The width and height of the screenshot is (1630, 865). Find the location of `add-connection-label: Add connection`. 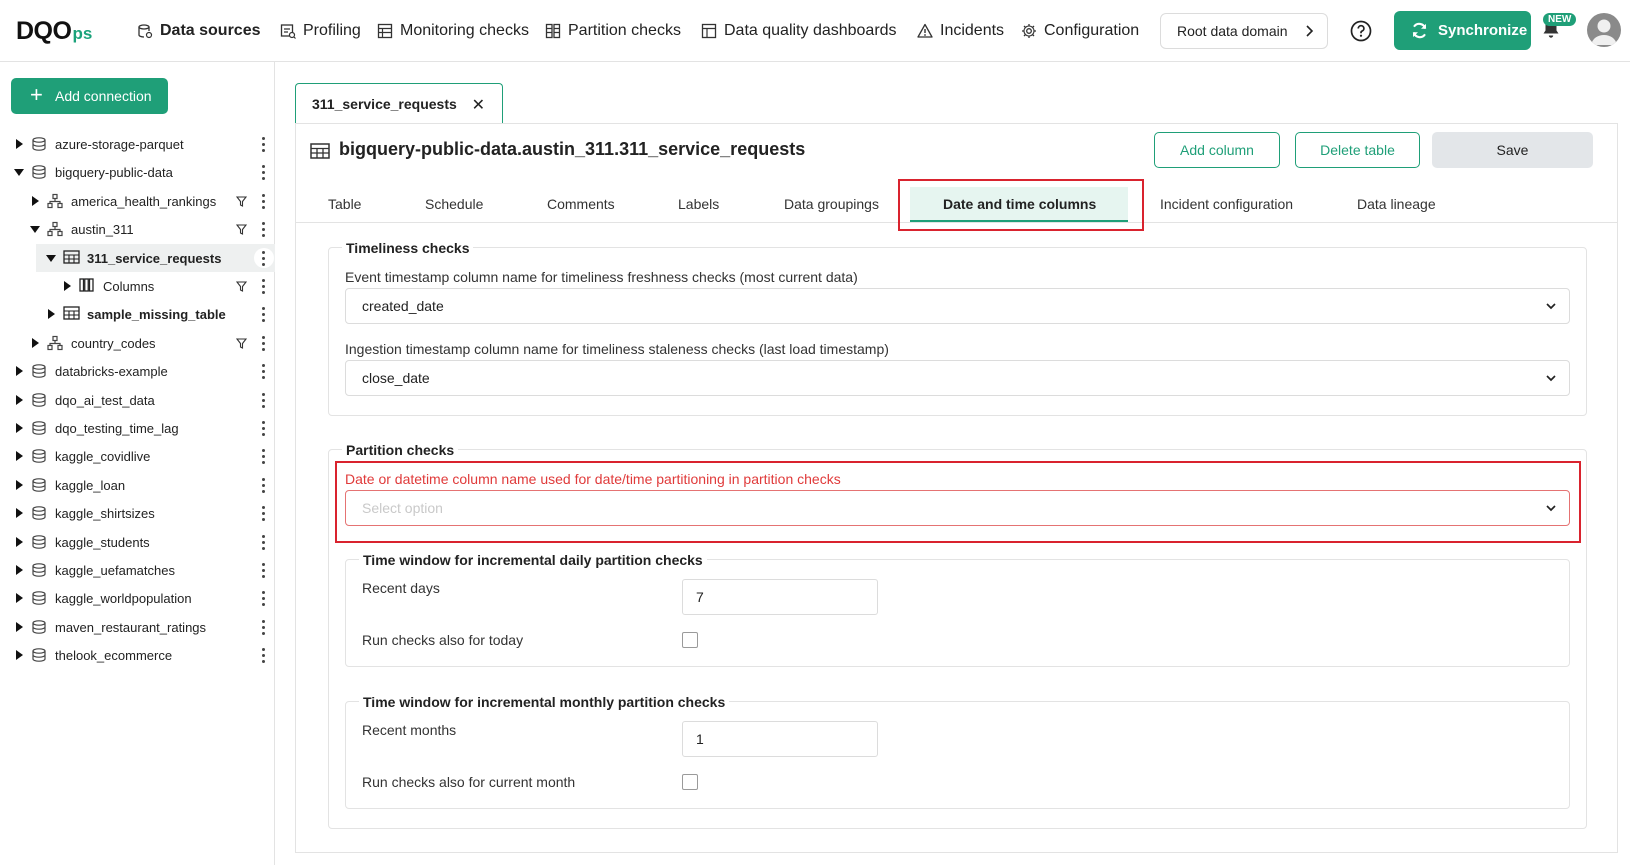

add-connection-label: Add connection is located at coordinates (103, 96).